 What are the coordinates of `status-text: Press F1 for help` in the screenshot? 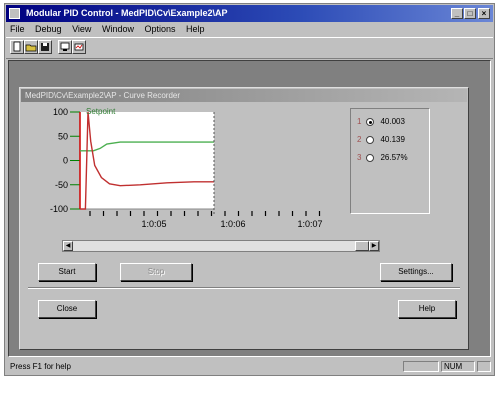 It's located at (40, 366).